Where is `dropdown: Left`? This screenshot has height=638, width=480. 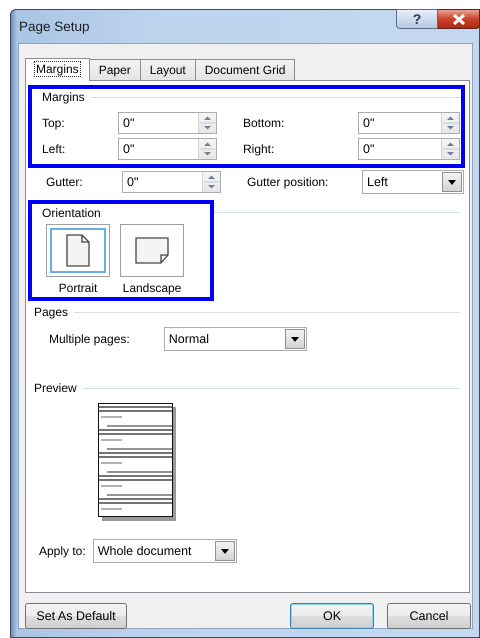 dropdown: Left is located at coordinates (413, 182).